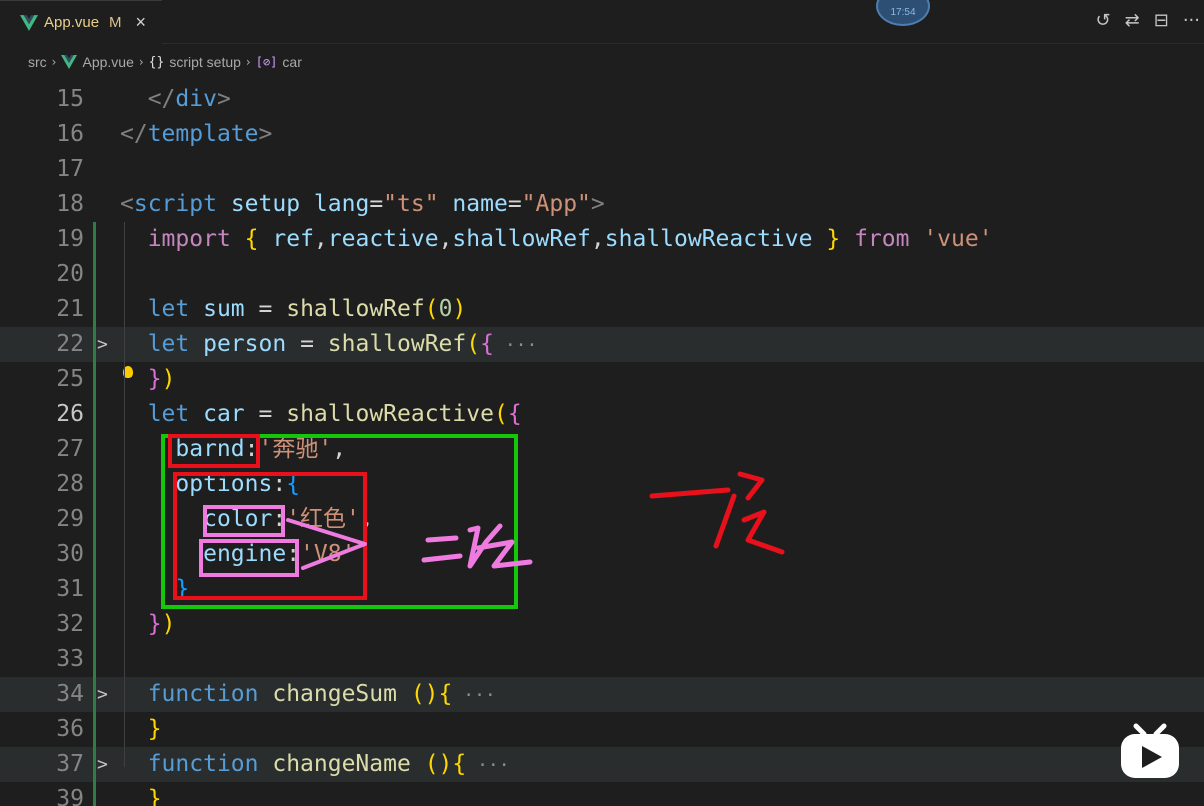  I want to click on code-token: 0, so click(445, 309).